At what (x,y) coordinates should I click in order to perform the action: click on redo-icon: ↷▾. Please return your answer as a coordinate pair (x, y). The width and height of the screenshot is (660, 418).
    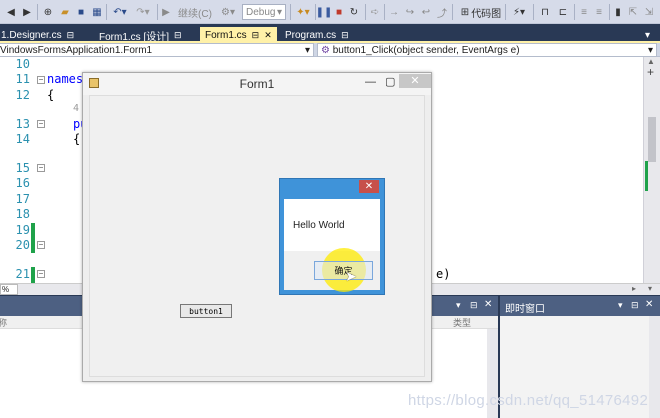
    Looking at the image, I should click on (143, 12).